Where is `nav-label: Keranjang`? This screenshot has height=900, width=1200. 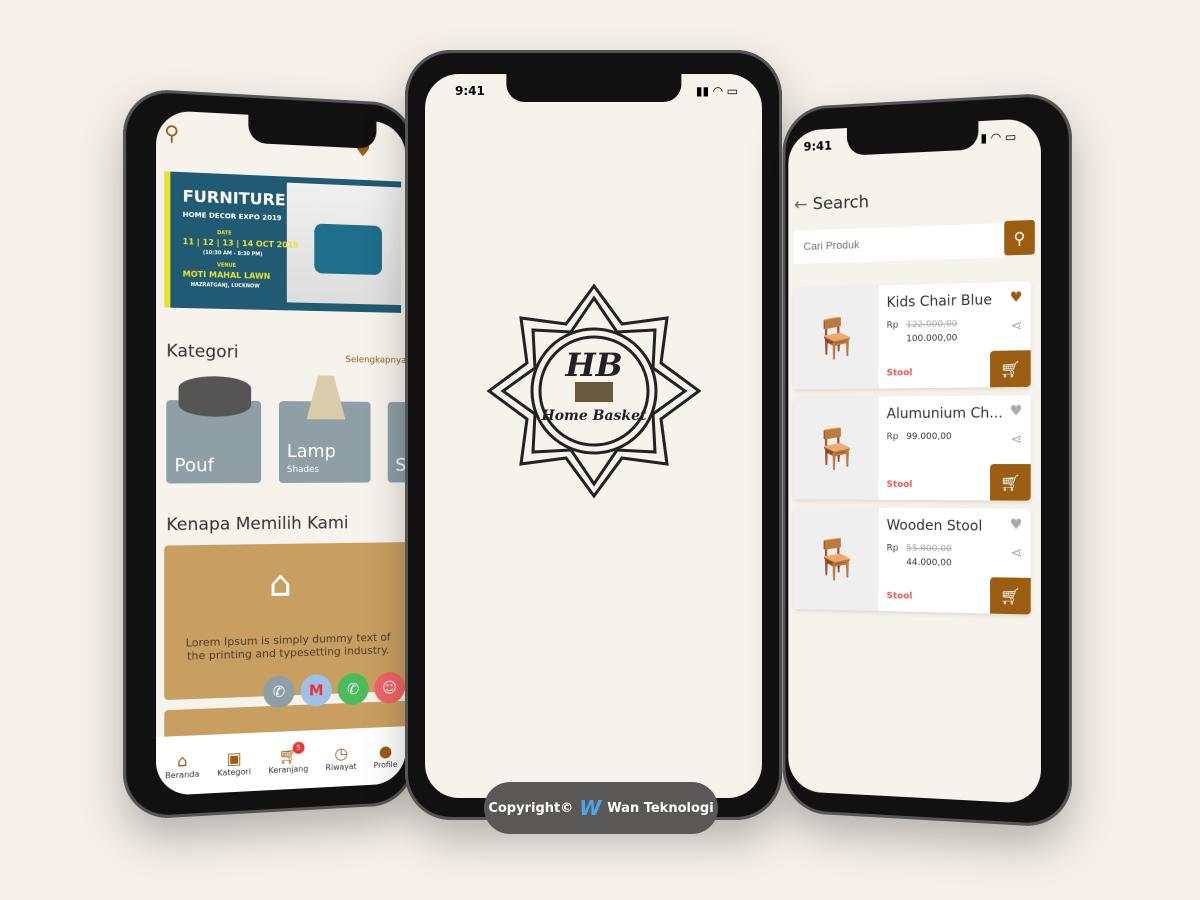 nav-label: Keranjang is located at coordinates (289, 769).